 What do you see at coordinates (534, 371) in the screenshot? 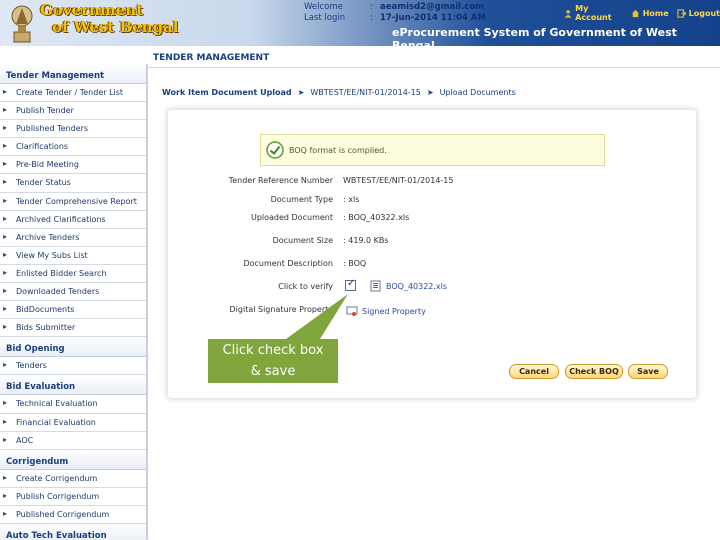
I see `cancel-button: Cancel` at bounding box center [534, 371].